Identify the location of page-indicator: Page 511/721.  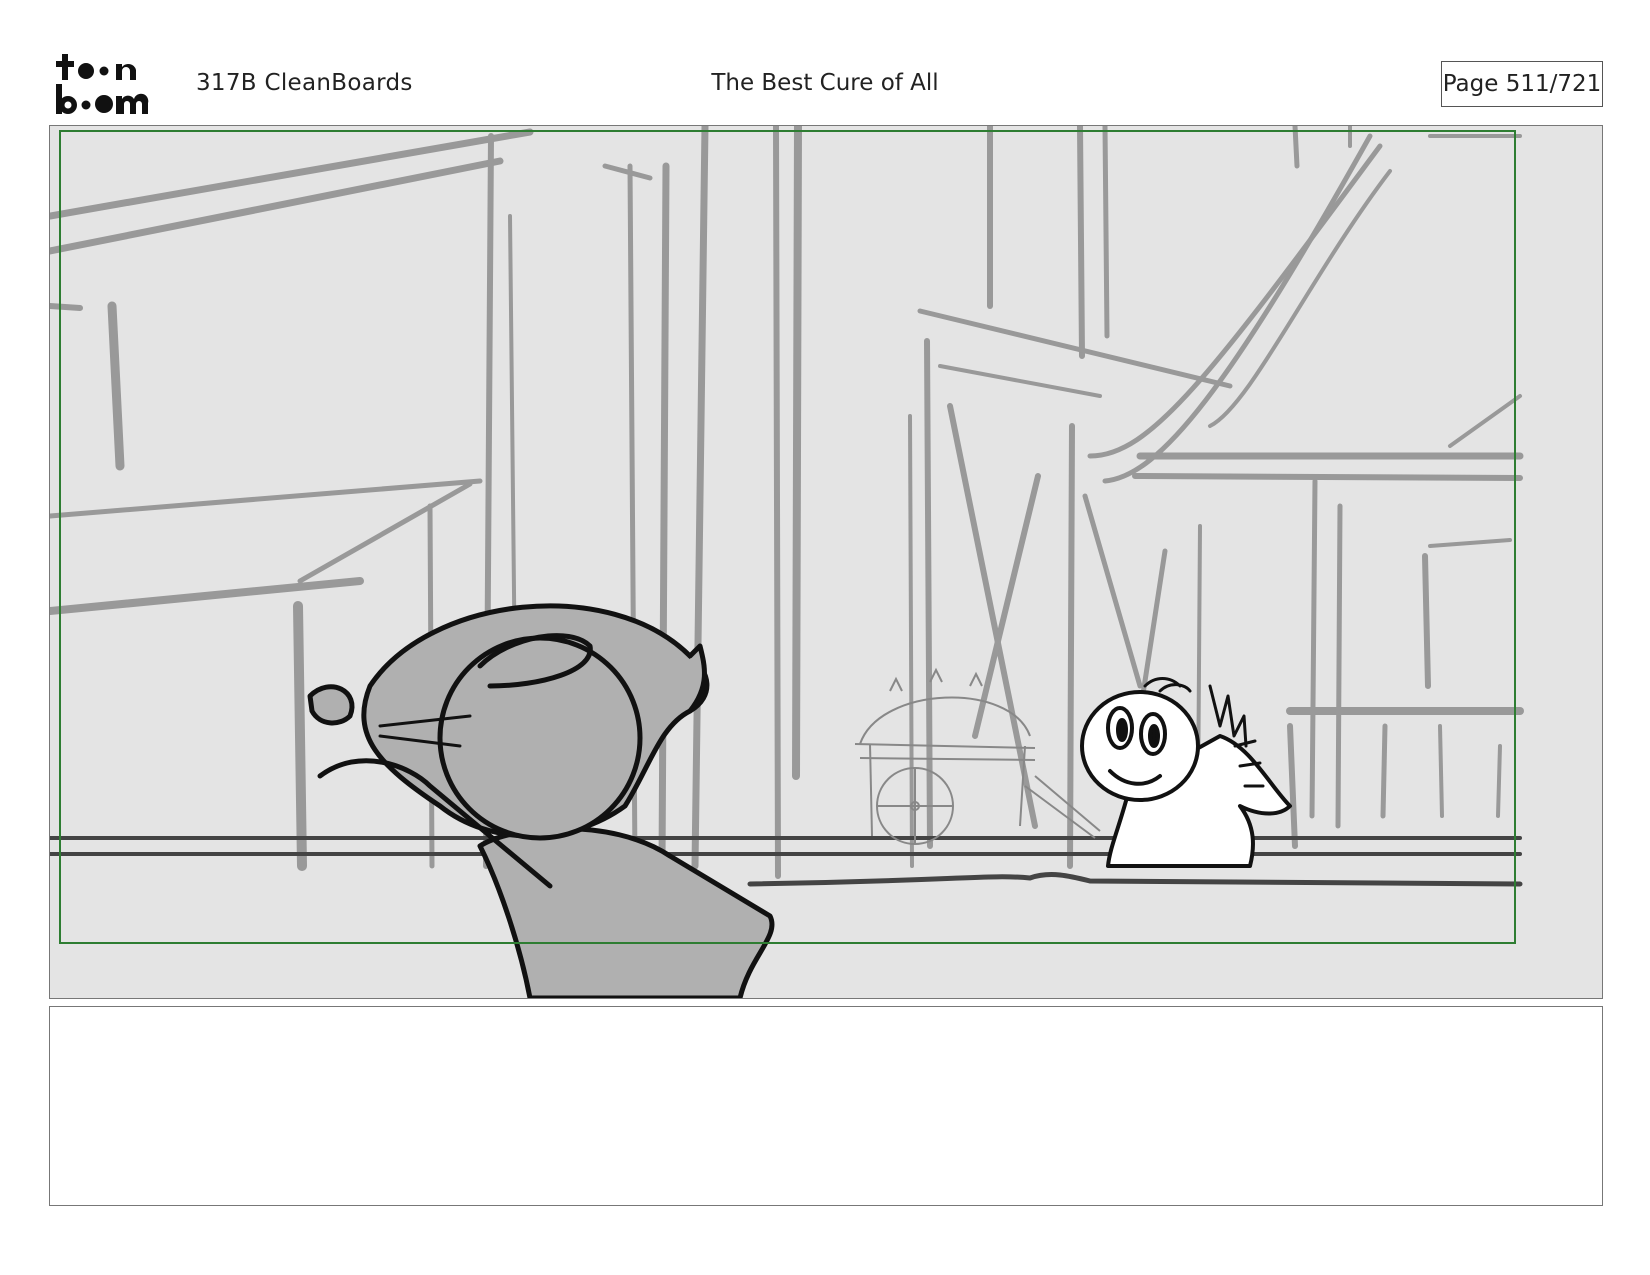
(1522, 84).